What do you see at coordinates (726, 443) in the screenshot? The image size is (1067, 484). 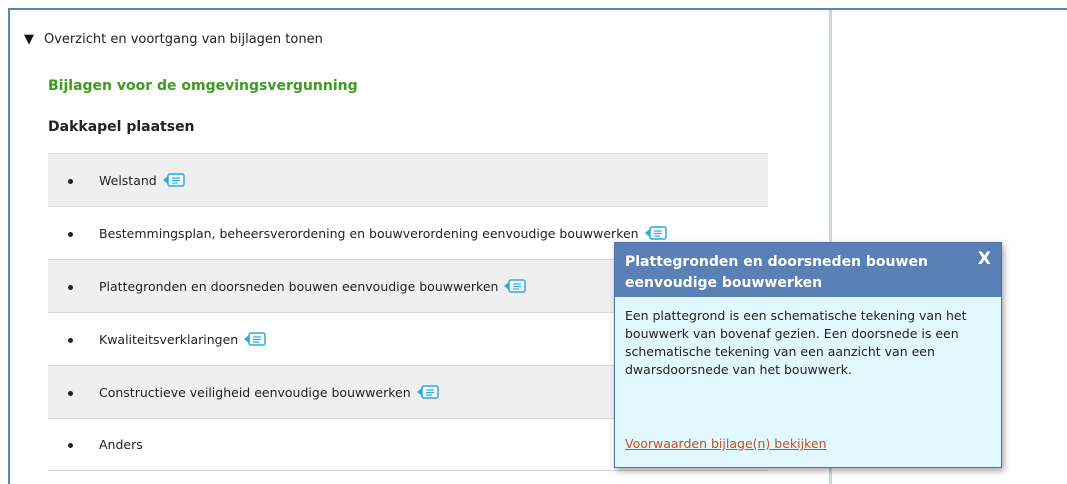 I see `view-conditions-link: Voorwaarden bijlage(n) bekijken` at bounding box center [726, 443].